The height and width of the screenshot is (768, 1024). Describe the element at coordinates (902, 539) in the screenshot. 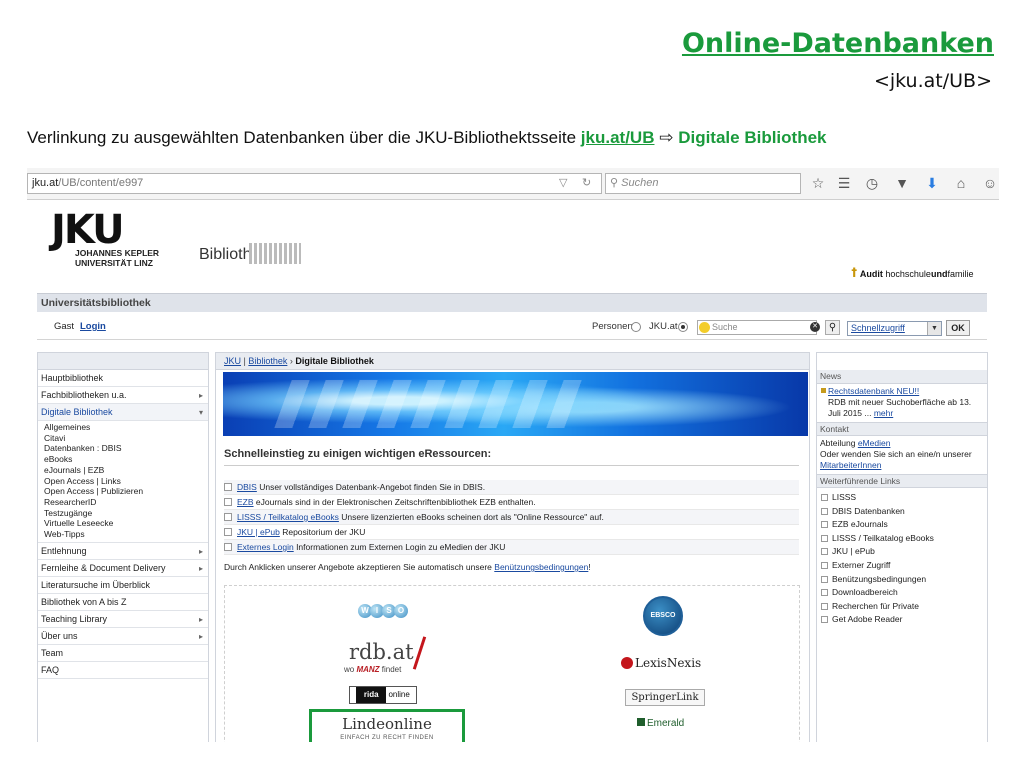

I see `further-link: LISSS / Teilkatalog eBooks` at that location.